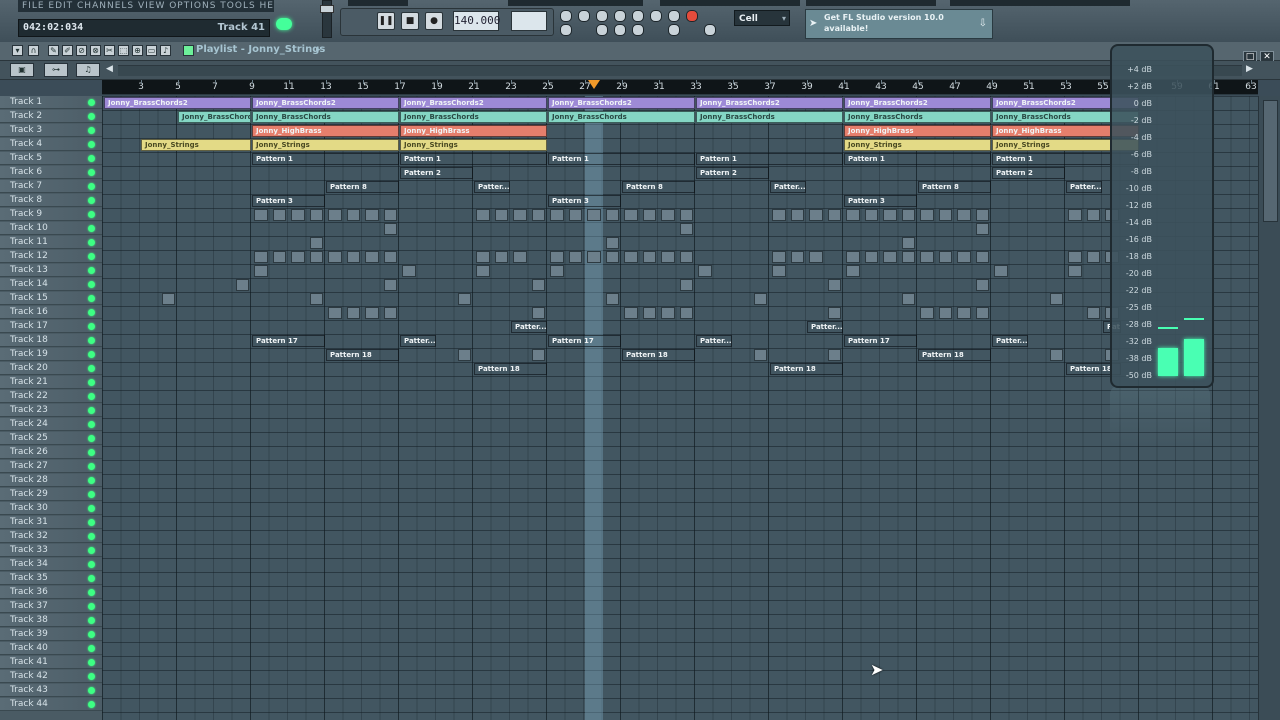  I want to click on playlist-clip: Pattern 8, so click(954, 187).